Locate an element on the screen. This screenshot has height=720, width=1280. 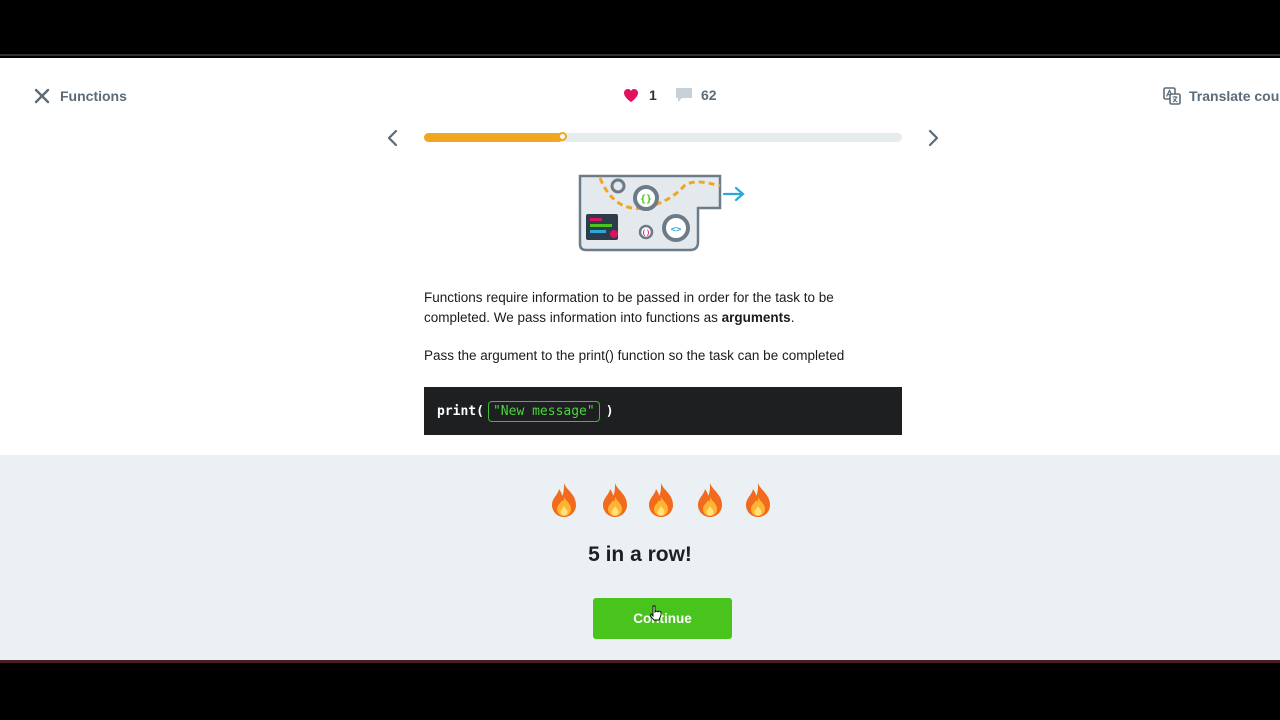
mouse-cursor-icon is located at coordinates (656, 613).